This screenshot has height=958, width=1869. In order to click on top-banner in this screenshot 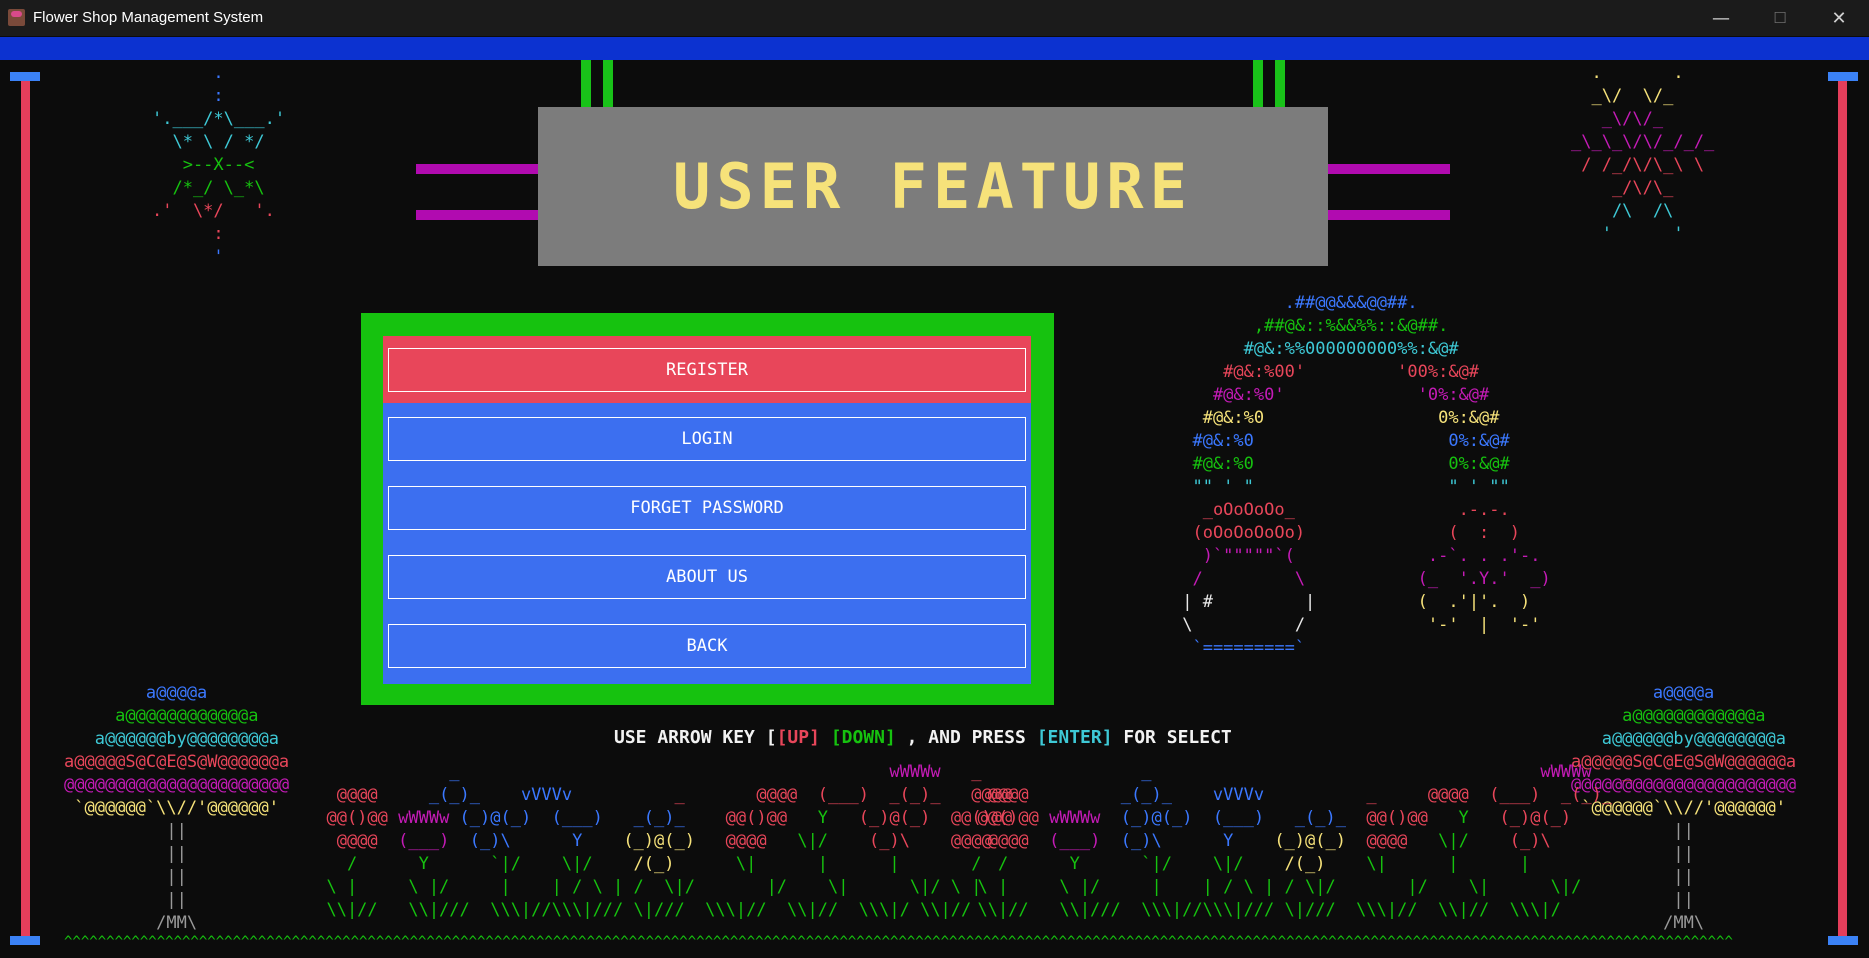, I will do `click(934, 48)`.